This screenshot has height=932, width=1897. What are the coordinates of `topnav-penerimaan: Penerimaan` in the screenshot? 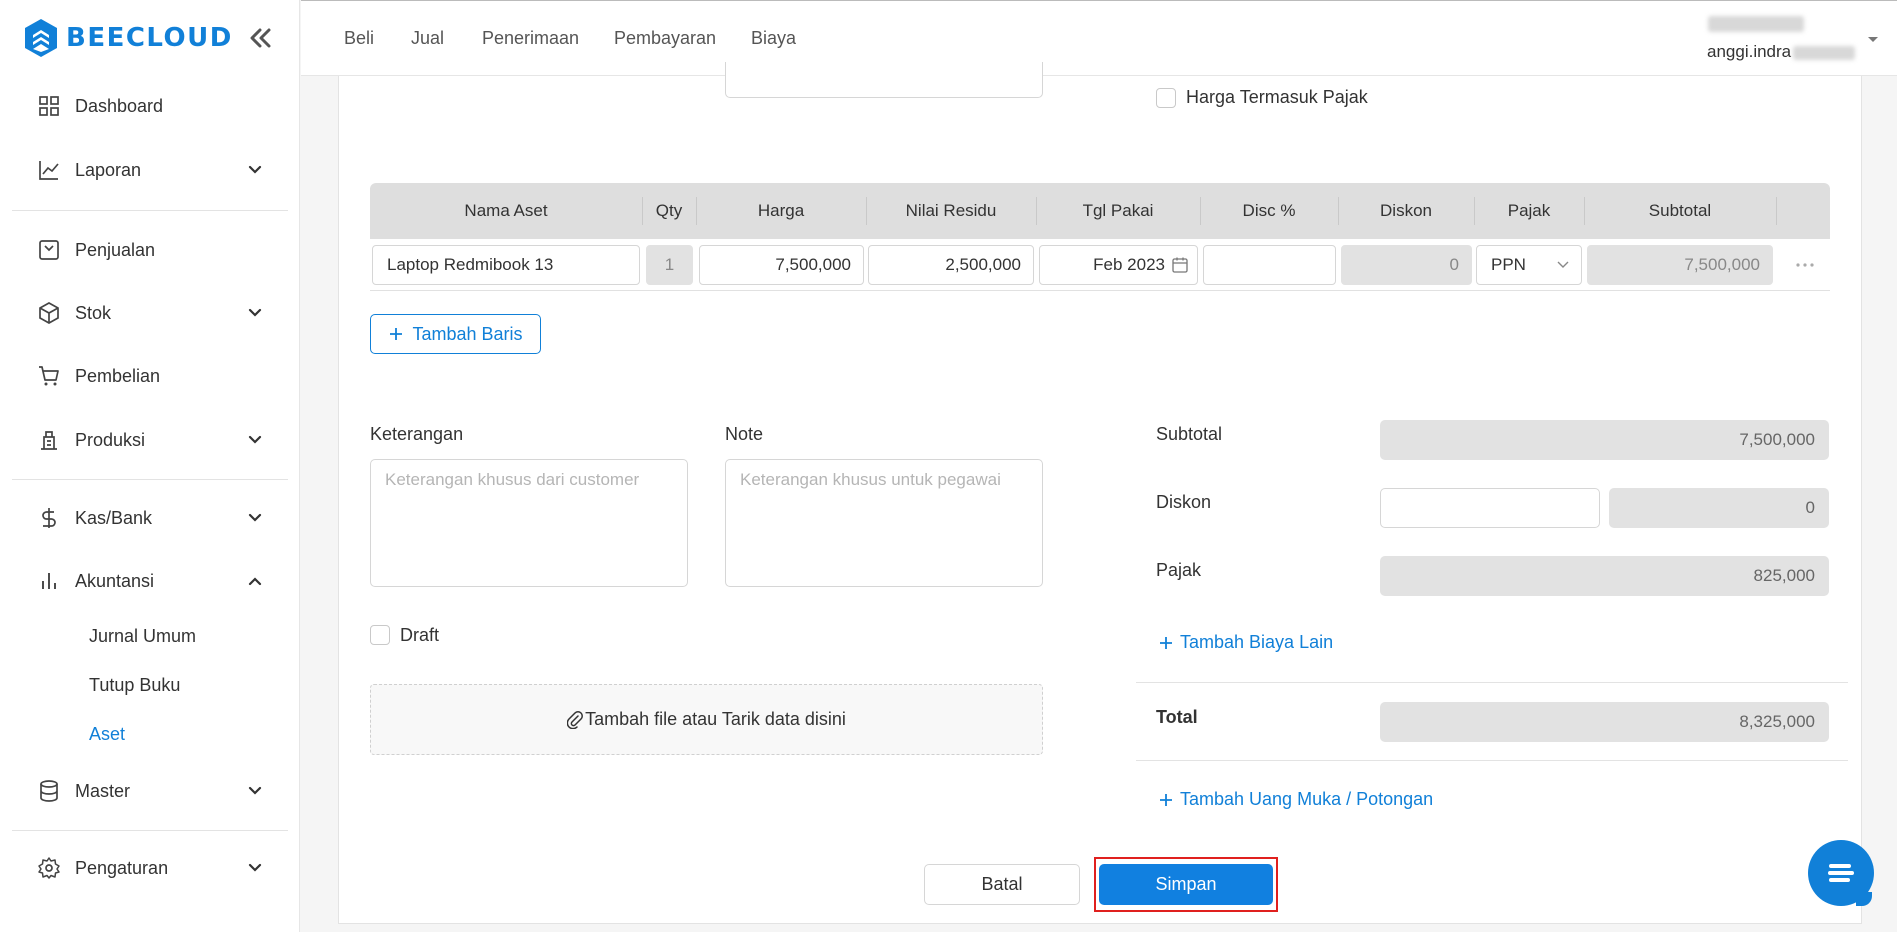 It's located at (530, 38).